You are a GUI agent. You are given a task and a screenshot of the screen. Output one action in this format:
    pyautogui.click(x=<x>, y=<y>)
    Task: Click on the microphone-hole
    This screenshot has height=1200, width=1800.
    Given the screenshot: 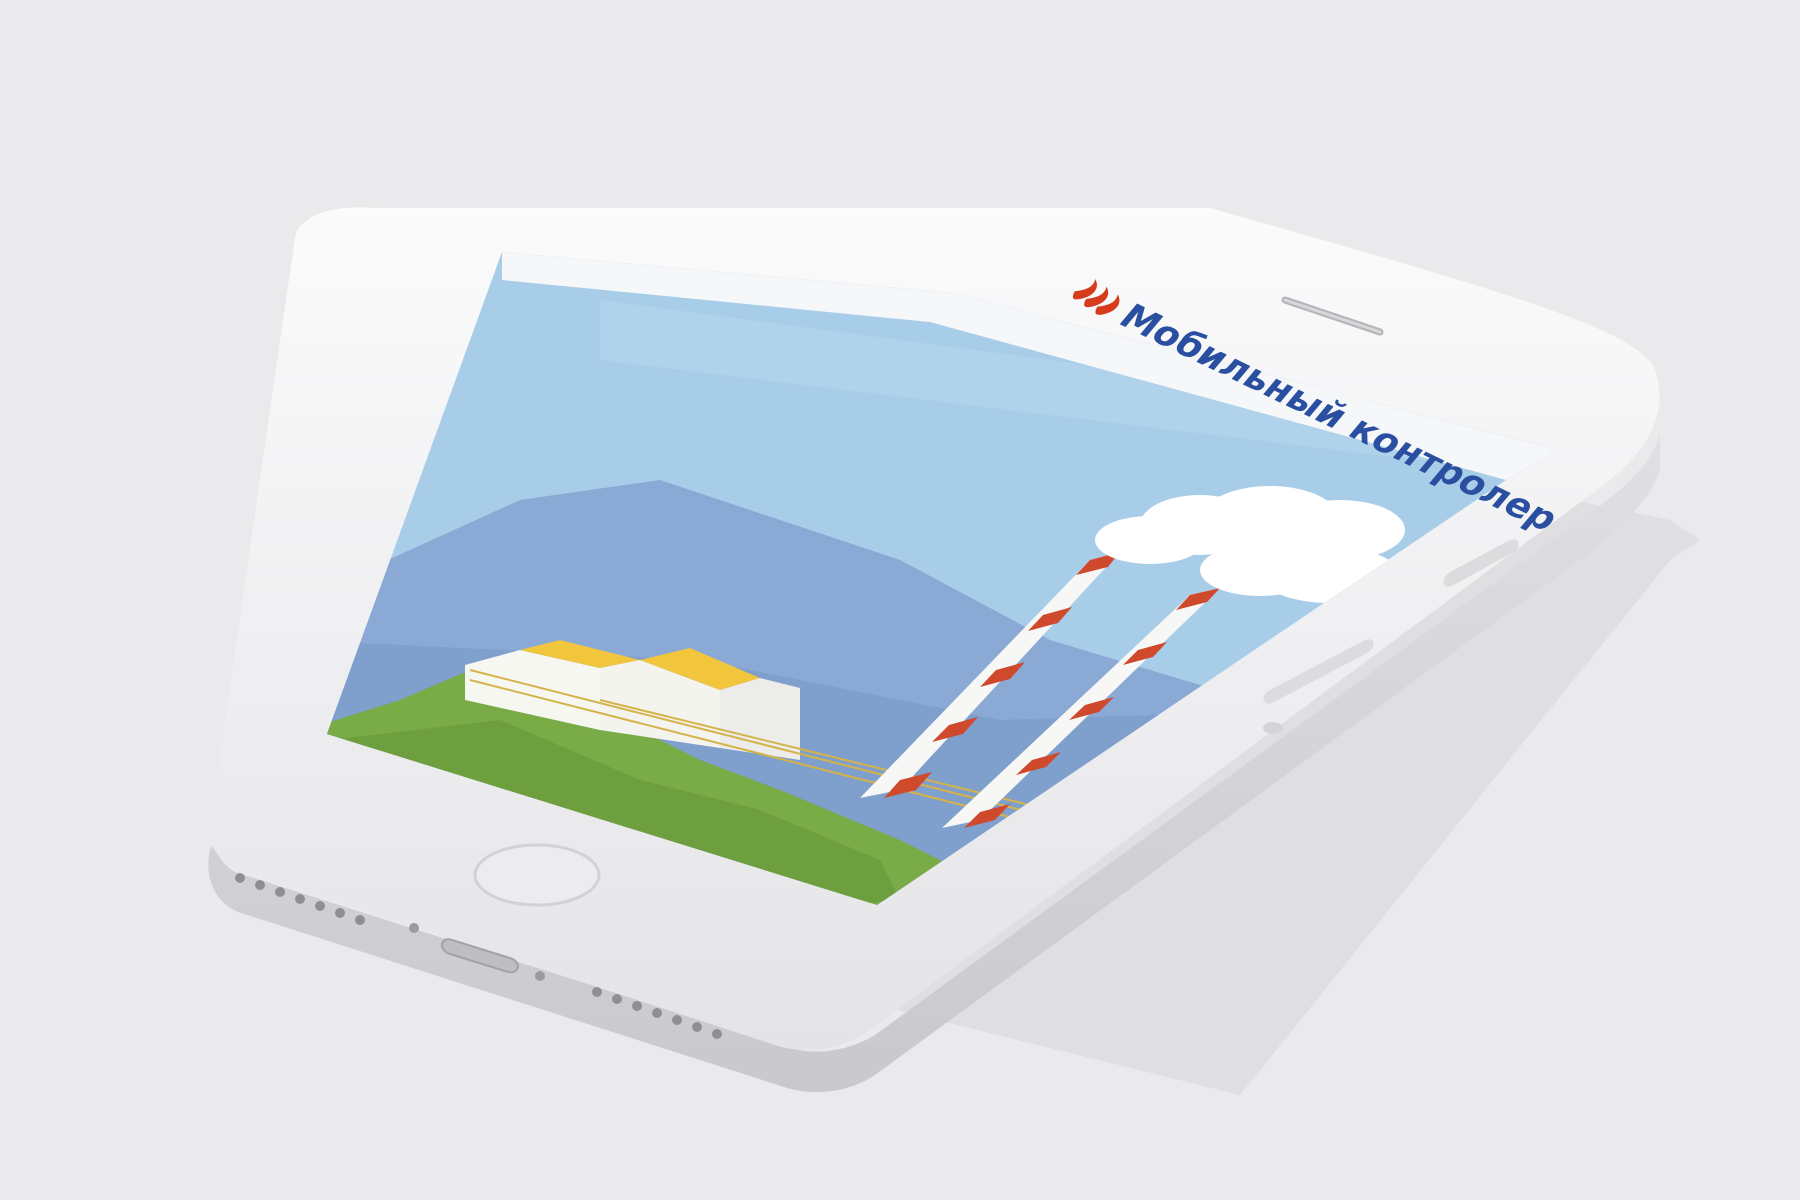 What is the action you would take?
    pyautogui.click(x=414, y=928)
    